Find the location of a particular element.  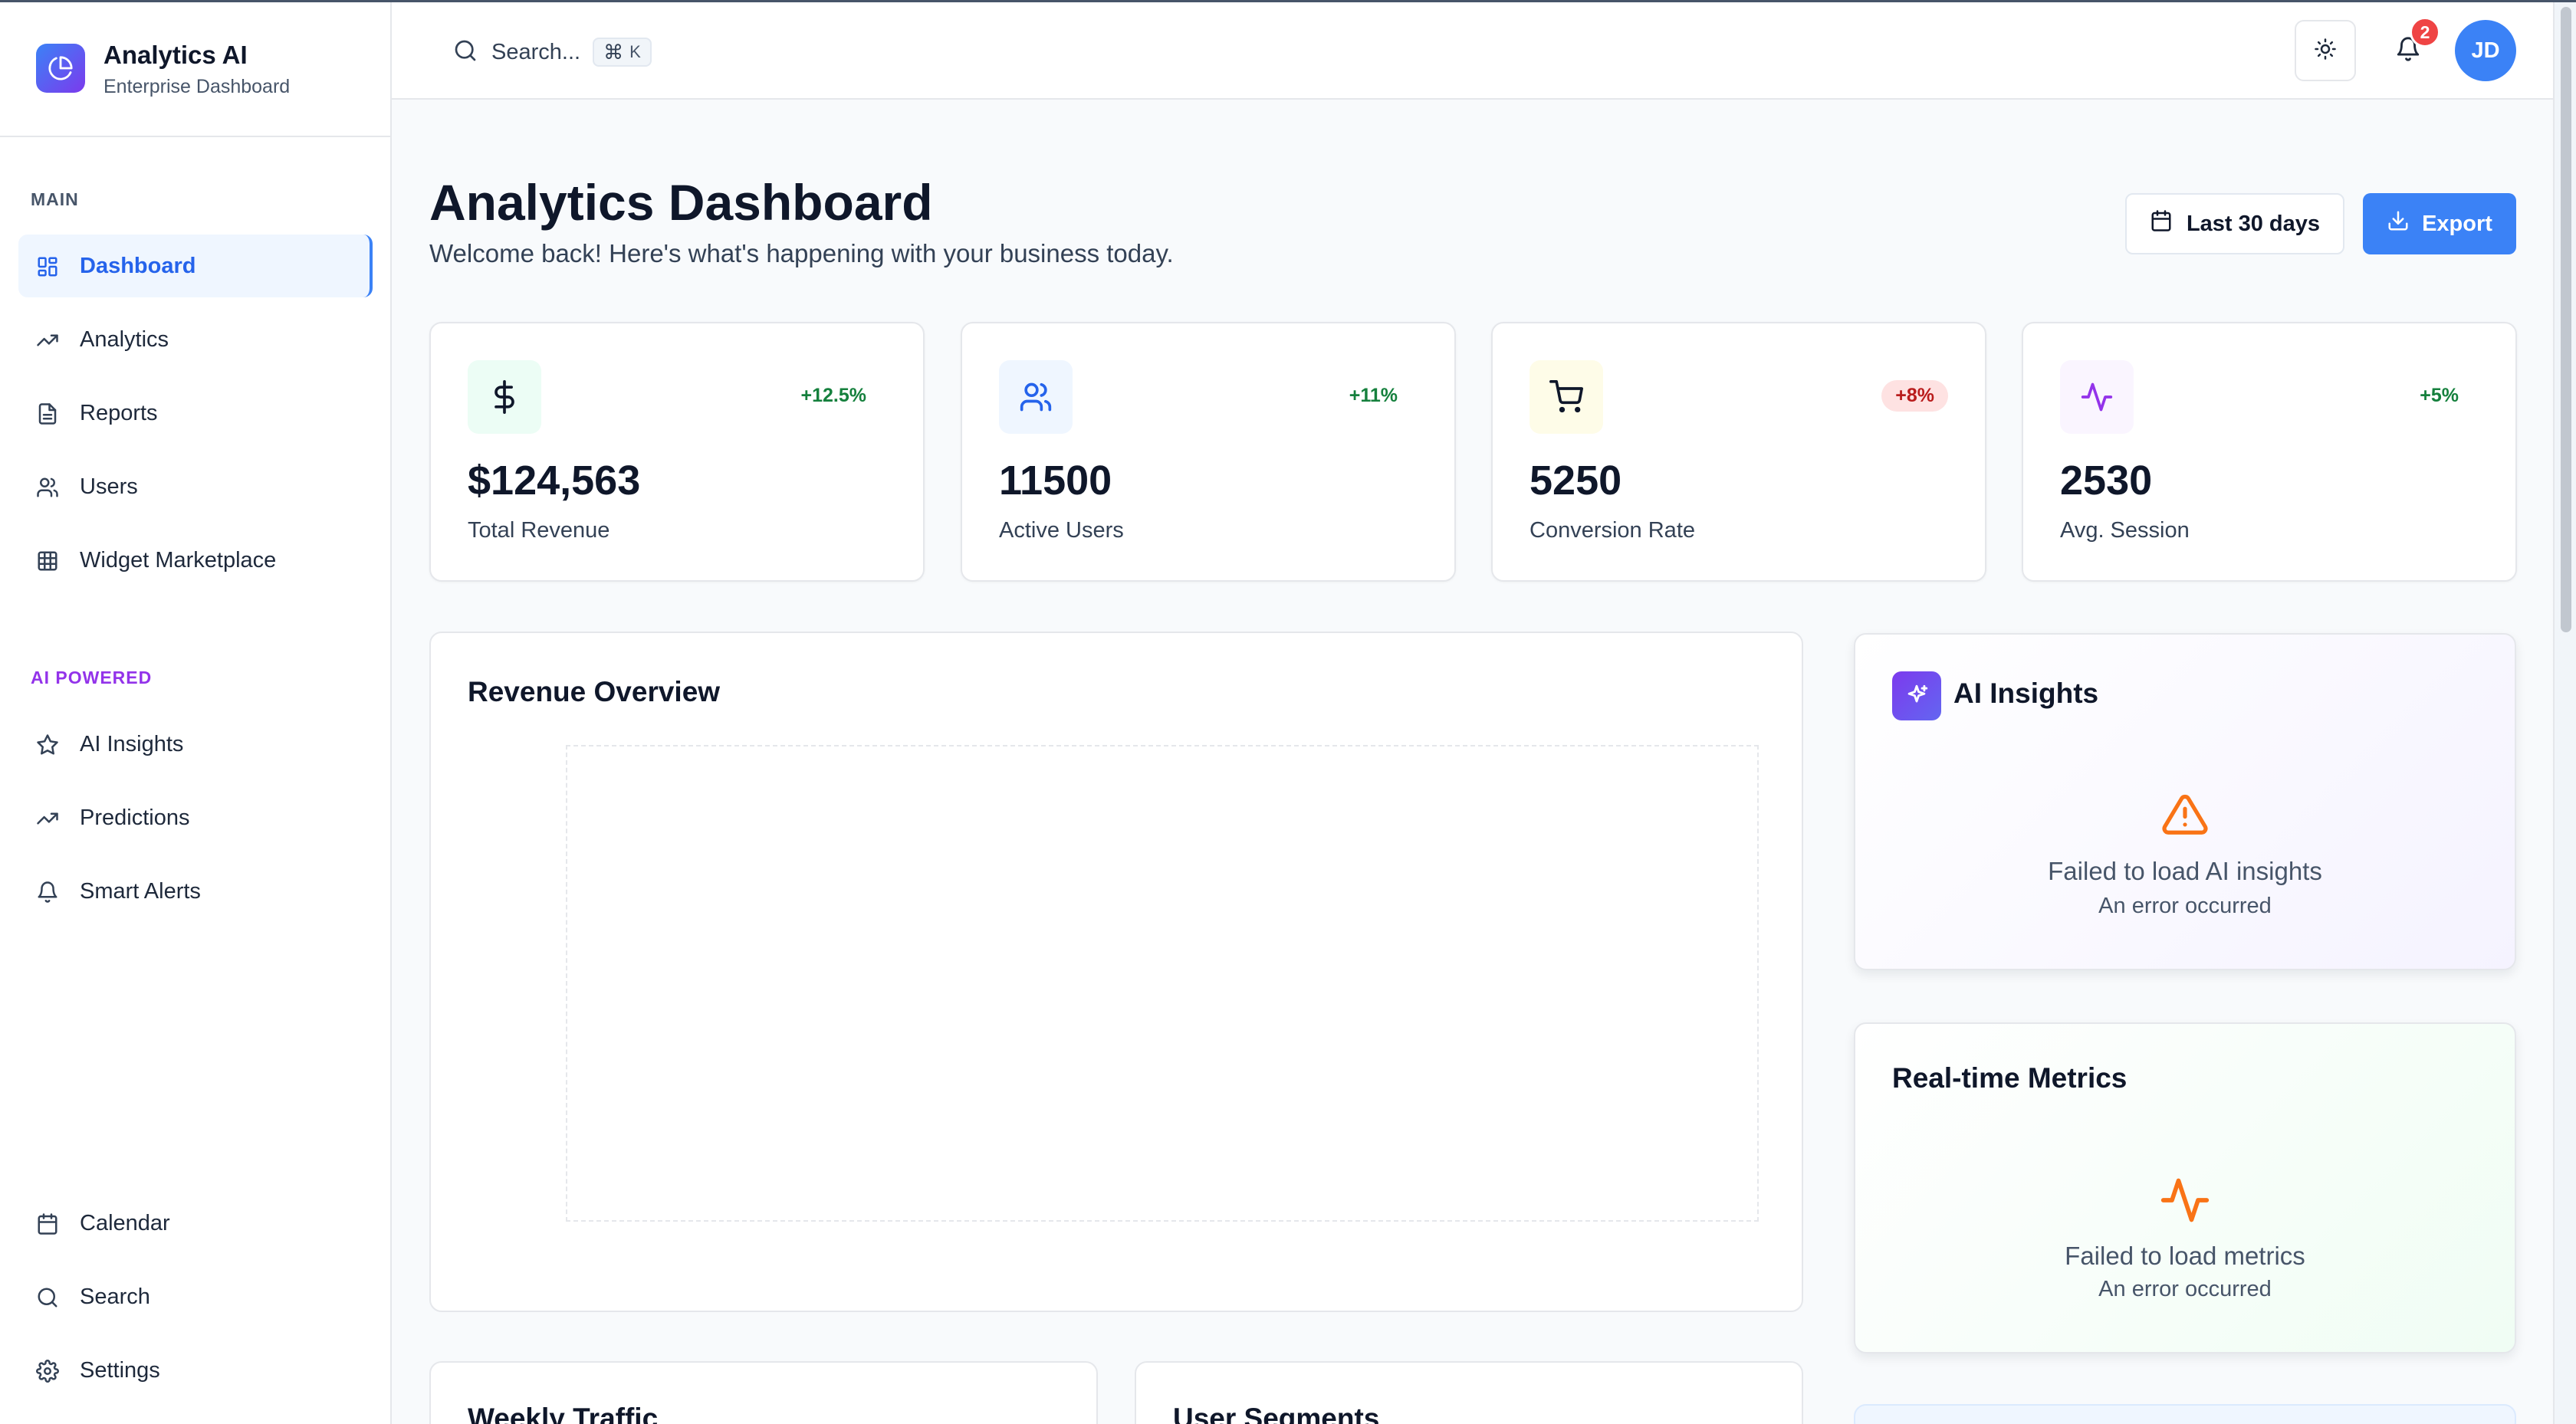

top-header: Search... ⌘ K JD is located at coordinates (1473, 51).